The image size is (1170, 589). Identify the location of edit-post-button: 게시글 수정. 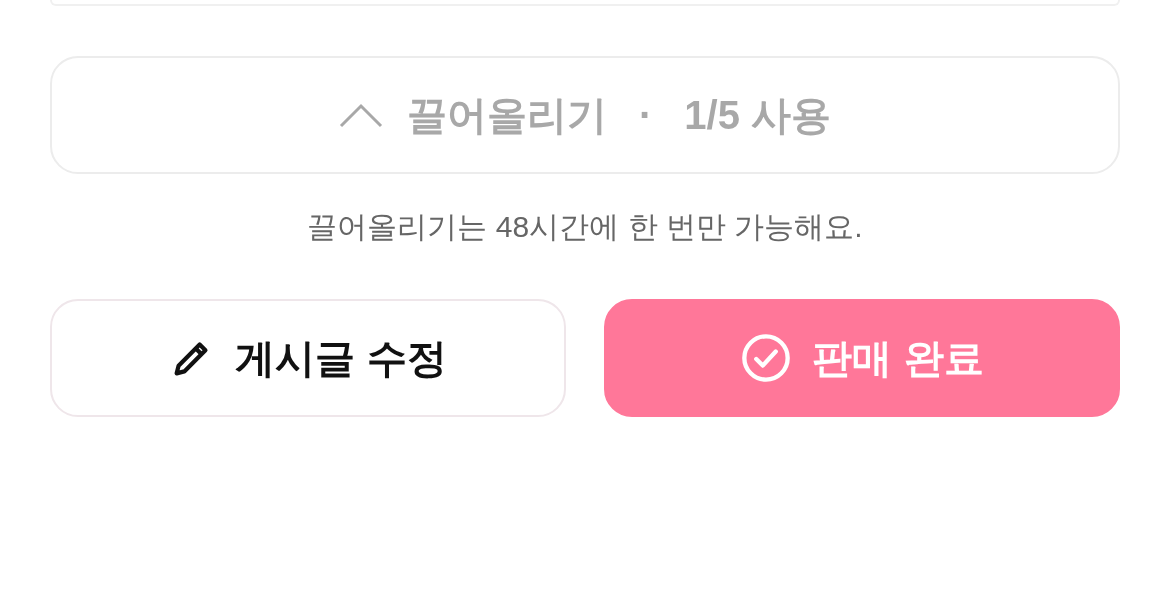
(308, 358).